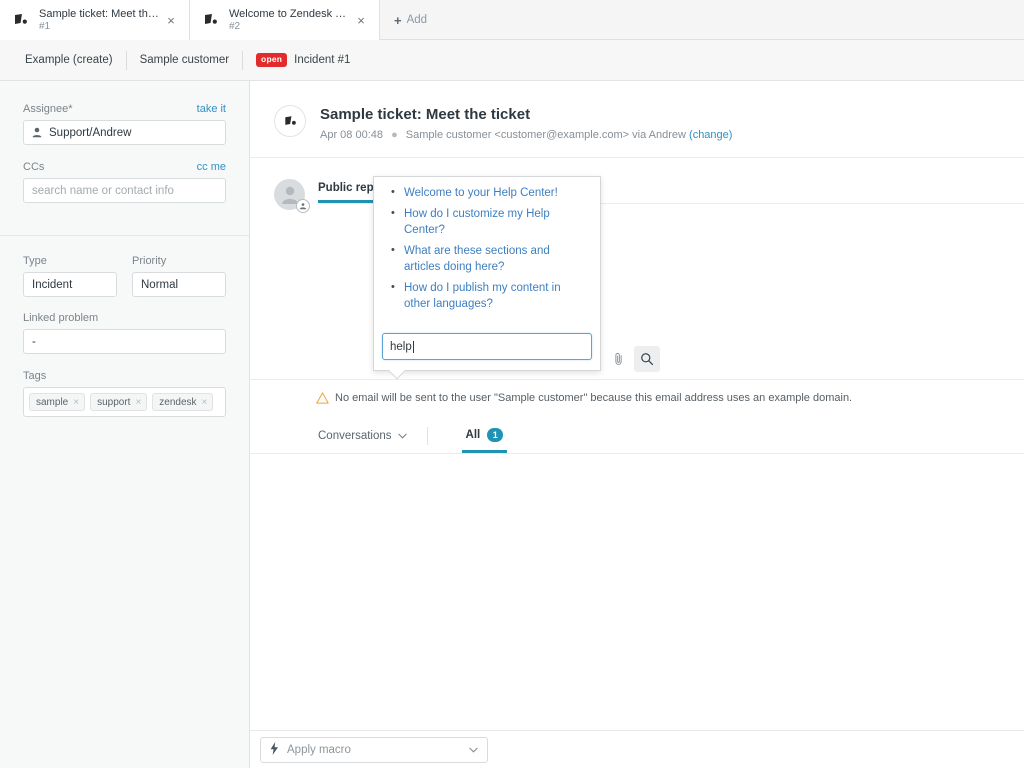 This screenshot has height=768, width=1024. I want to click on ccs-input: search name or contact info, so click(124, 190).